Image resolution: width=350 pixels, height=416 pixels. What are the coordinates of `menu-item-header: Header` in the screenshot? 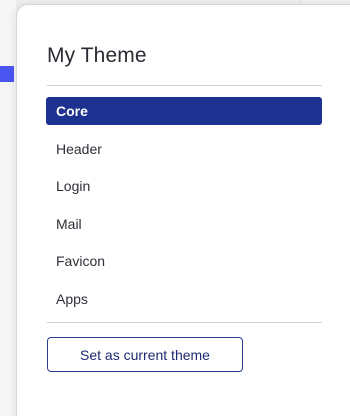 It's located at (184, 149).